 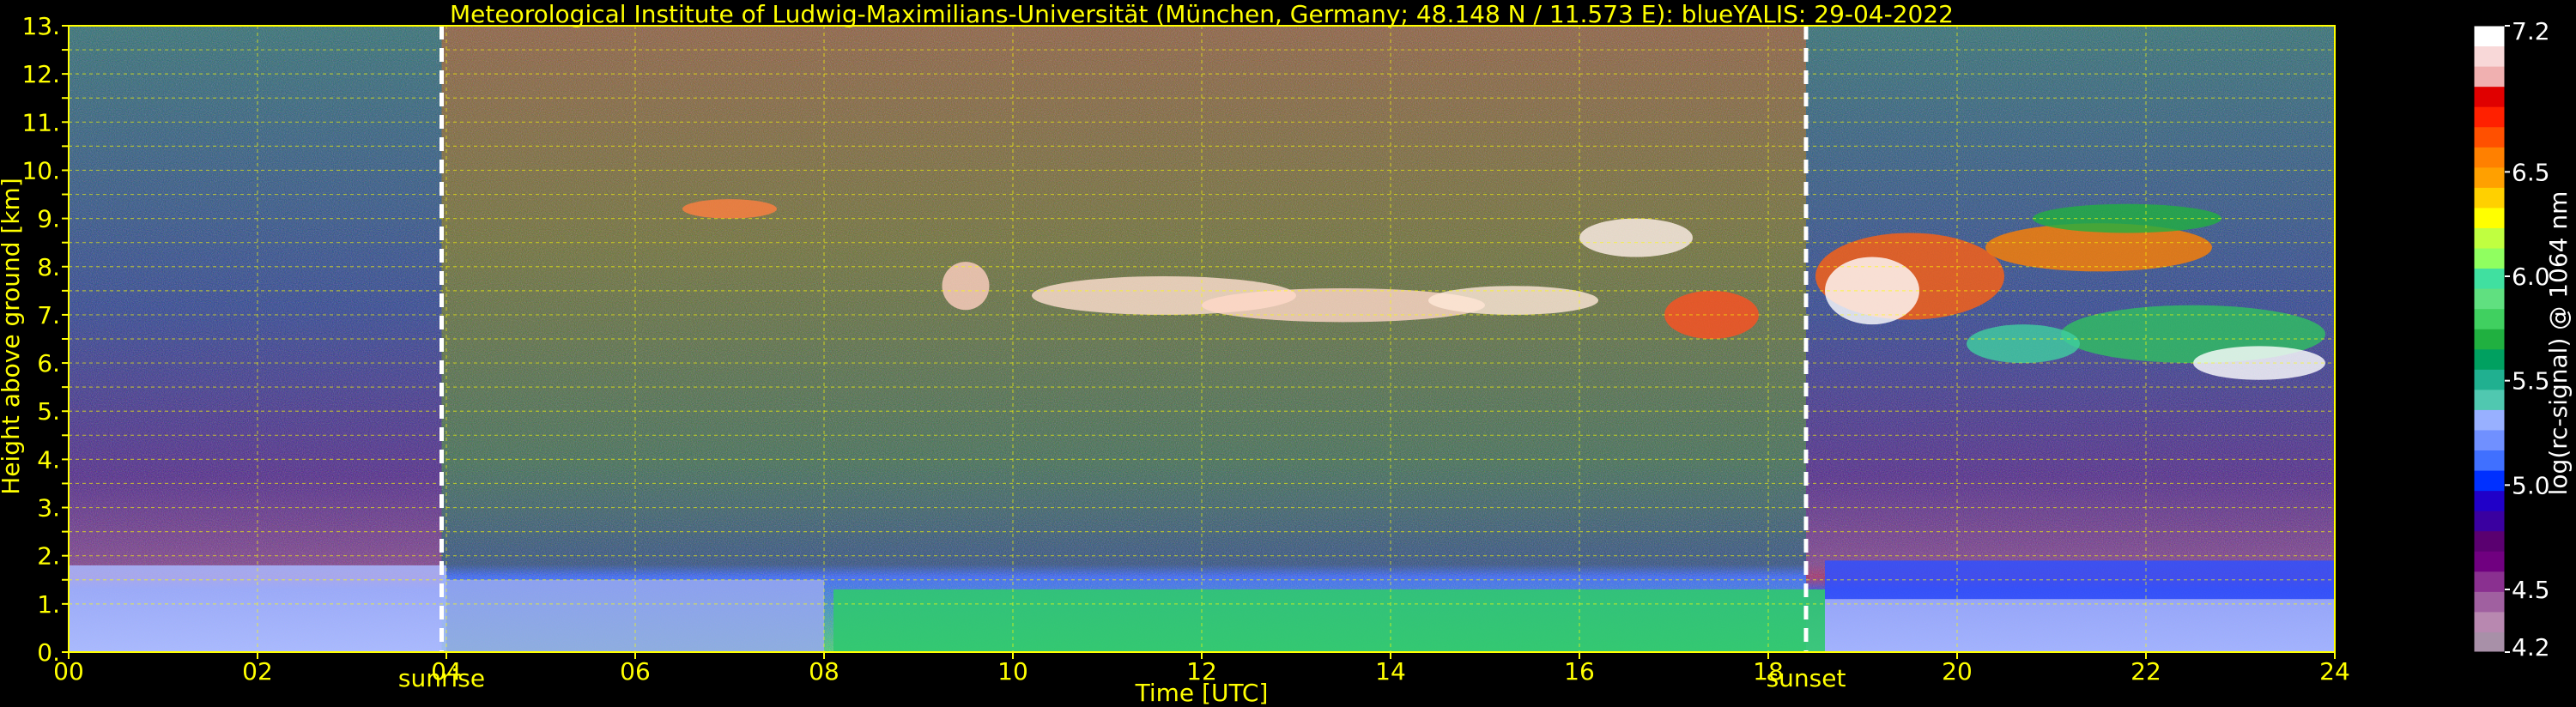 What do you see at coordinates (48, 604) in the screenshot?
I see `y-tick-label: 1.` at bounding box center [48, 604].